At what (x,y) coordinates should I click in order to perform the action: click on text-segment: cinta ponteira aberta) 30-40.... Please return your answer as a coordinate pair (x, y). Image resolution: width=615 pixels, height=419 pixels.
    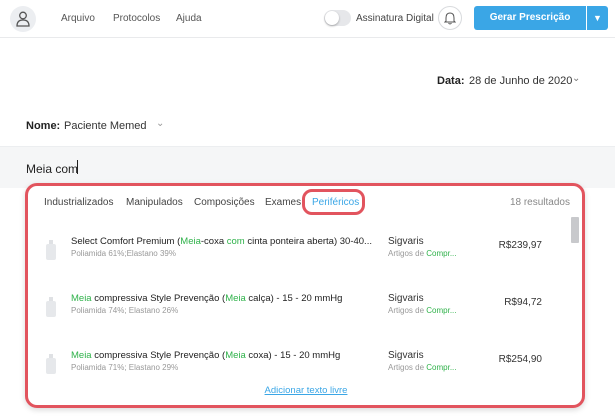
    Looking at the image, I should click on (308, 241).